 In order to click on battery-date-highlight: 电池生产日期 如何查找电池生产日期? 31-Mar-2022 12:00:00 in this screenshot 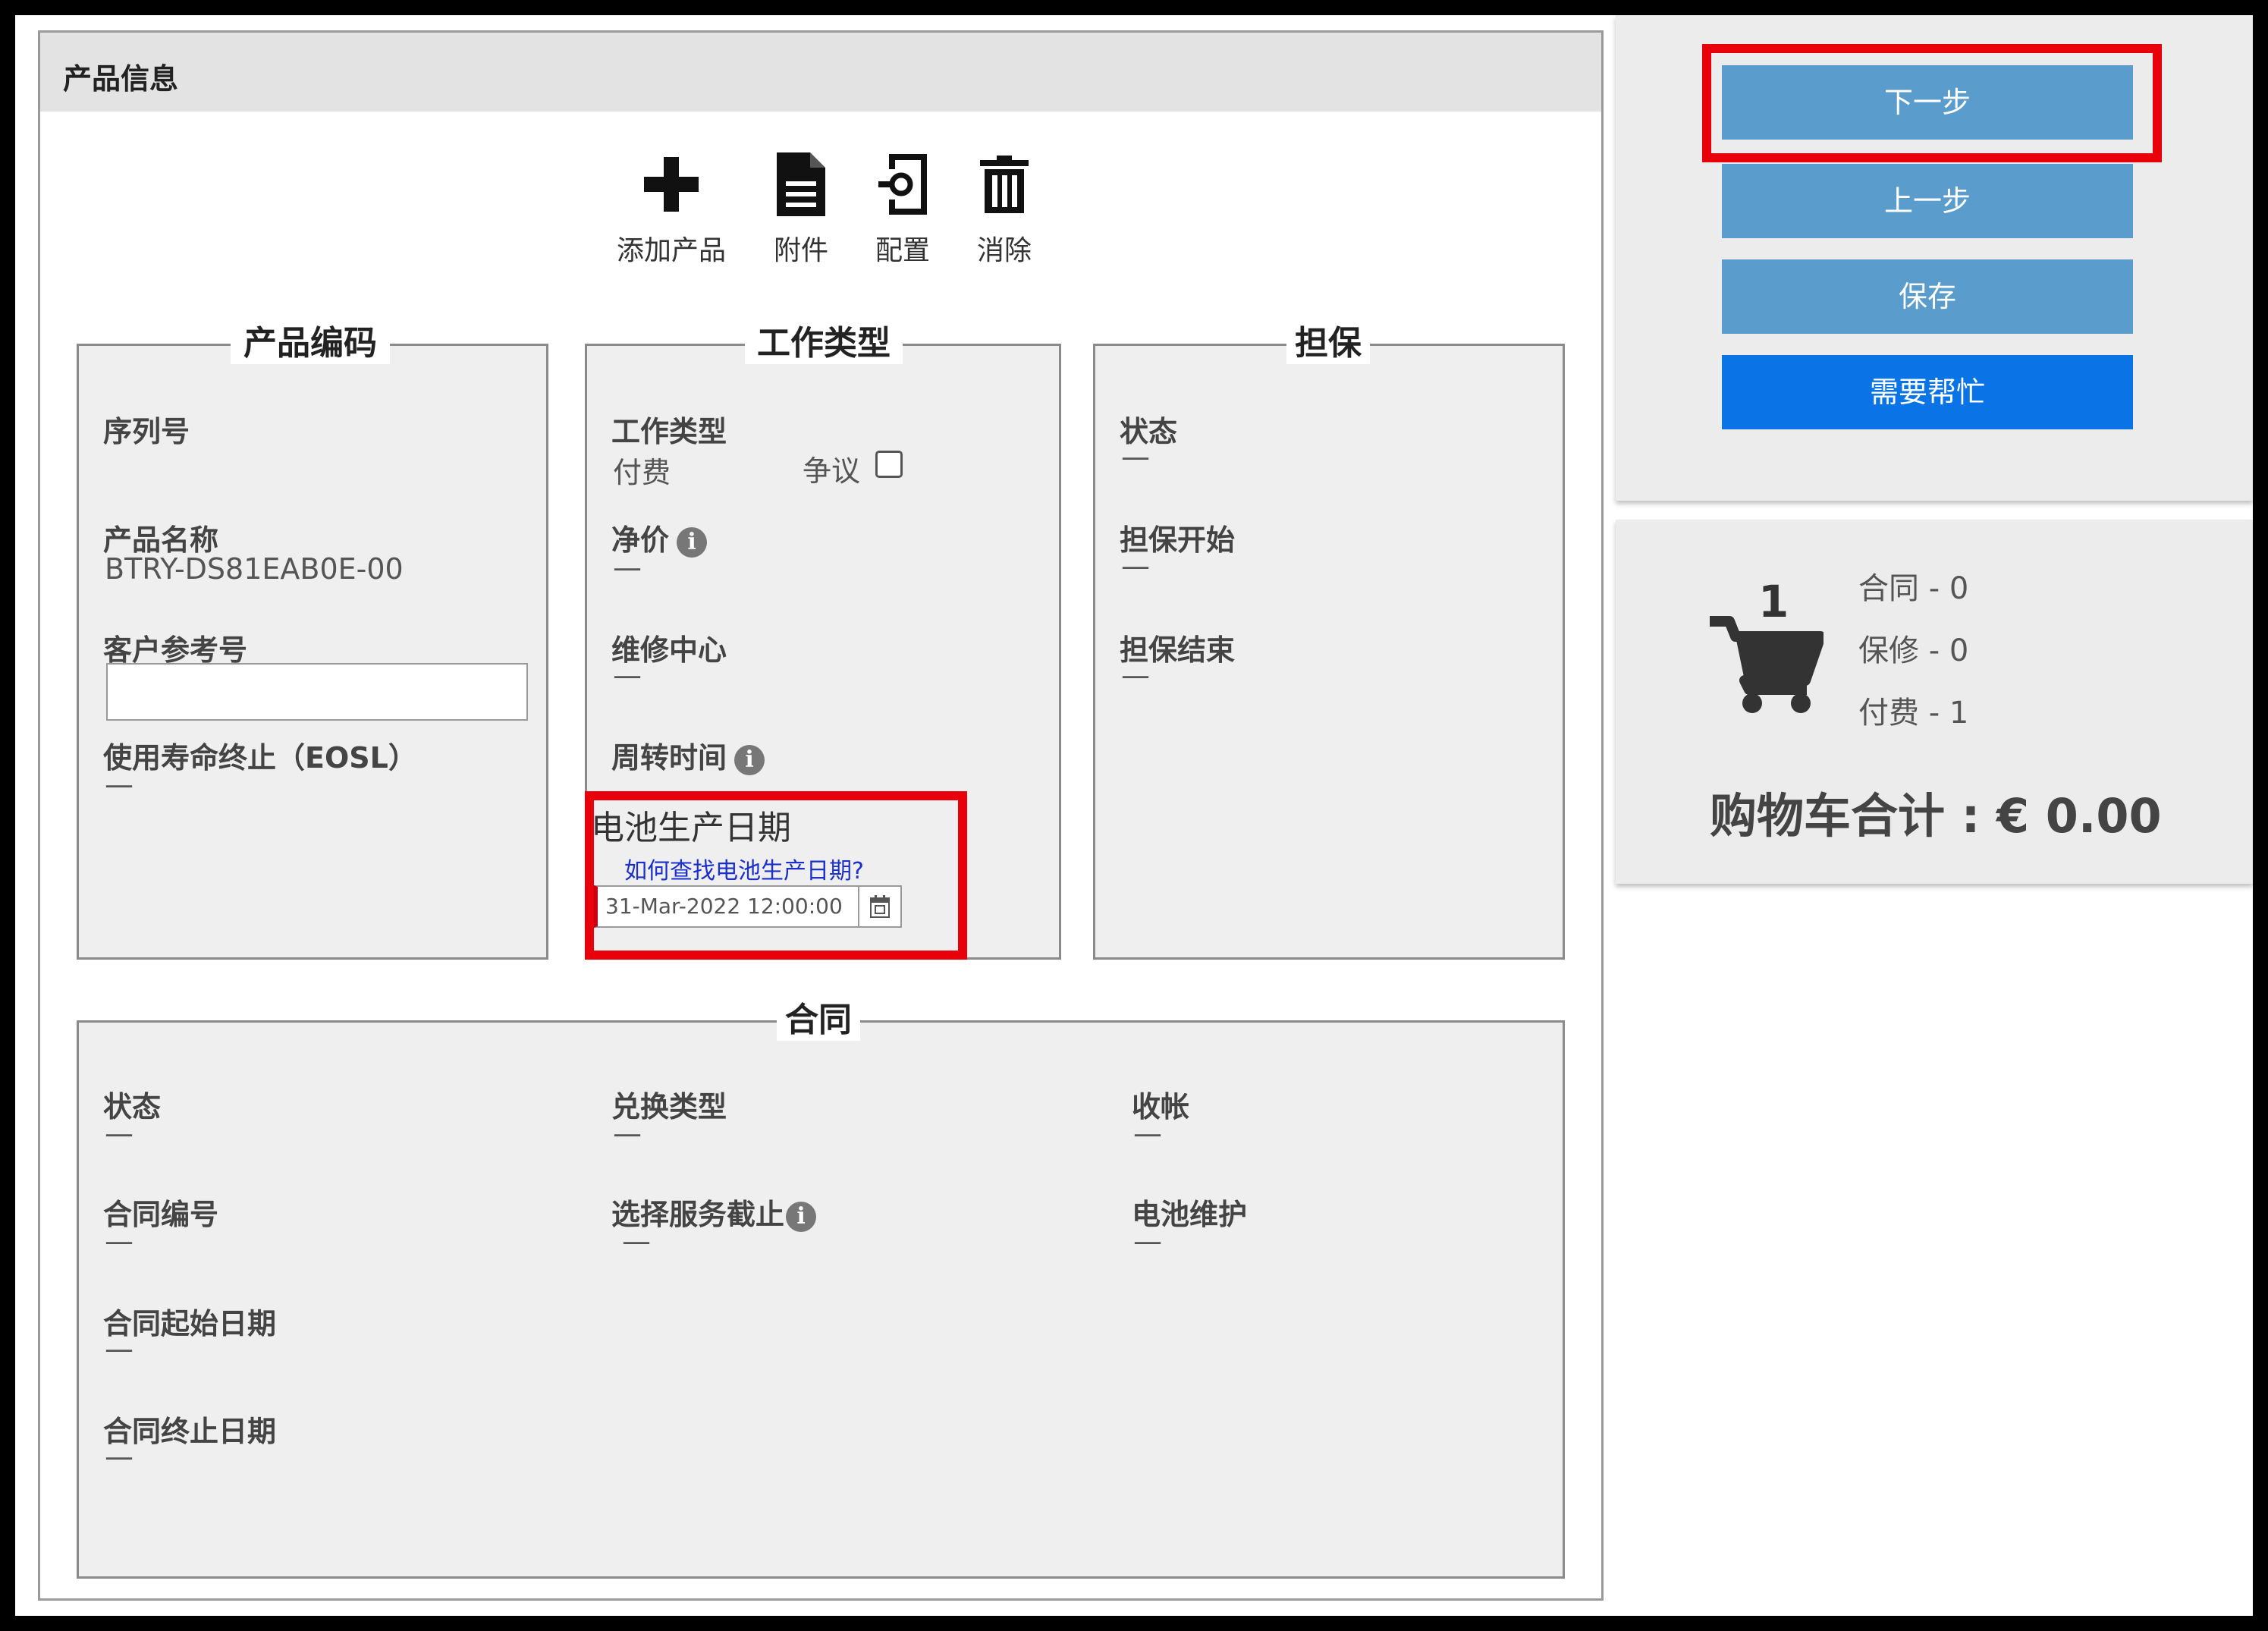, I will do `click(776, 875)`.